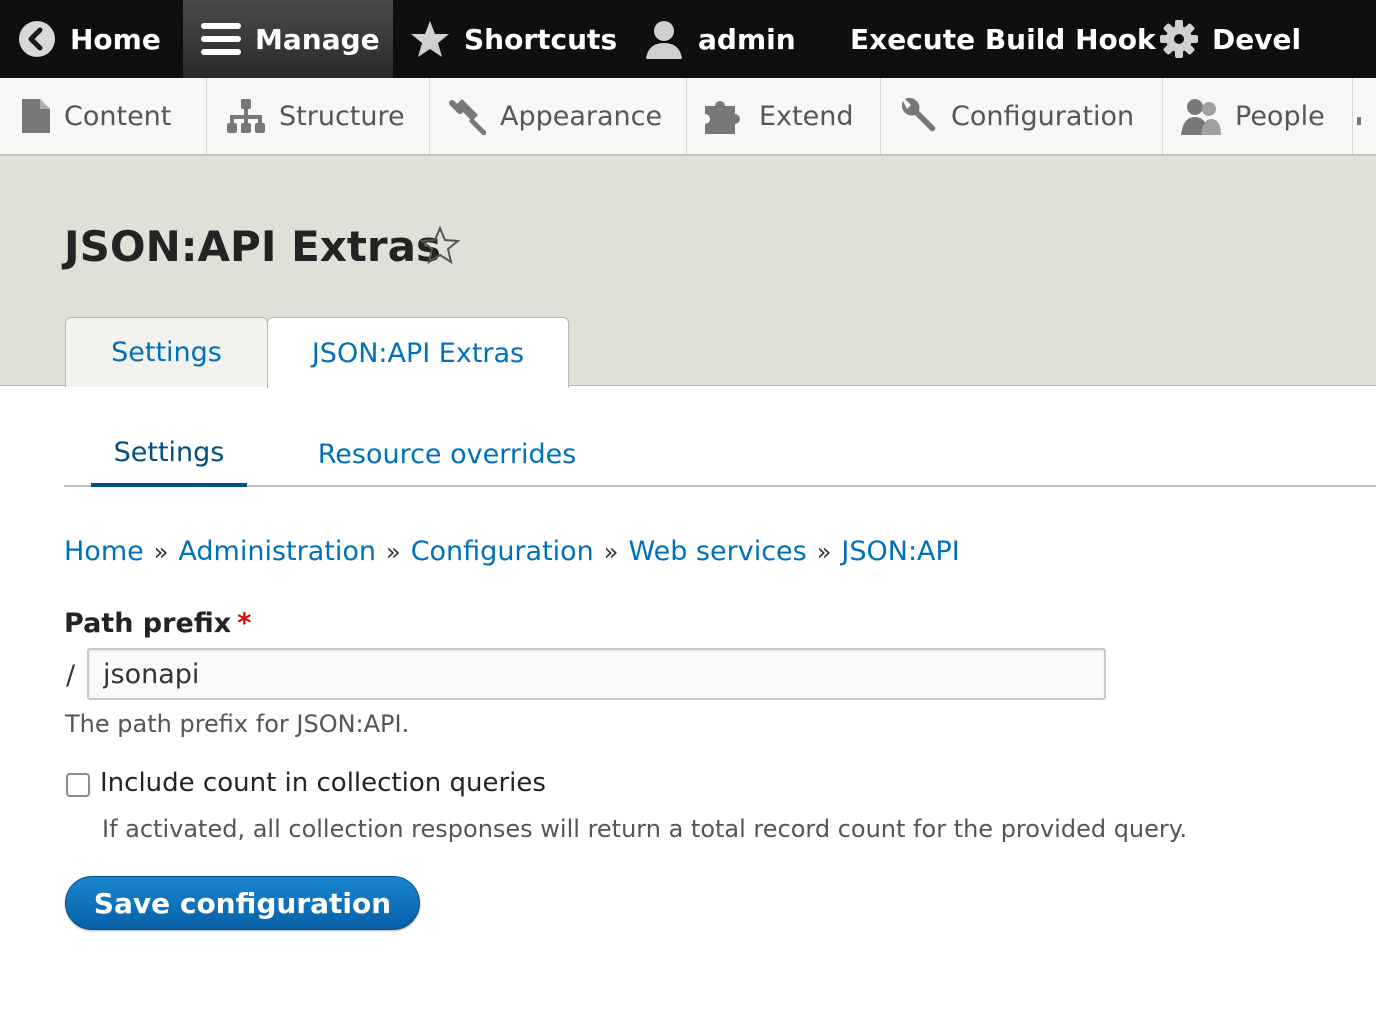 The width and height of the screenshot is (1376, 1020). Describe the element at coordinates (1179, 39) in the screenshot. I see `gear-icon` at that location.